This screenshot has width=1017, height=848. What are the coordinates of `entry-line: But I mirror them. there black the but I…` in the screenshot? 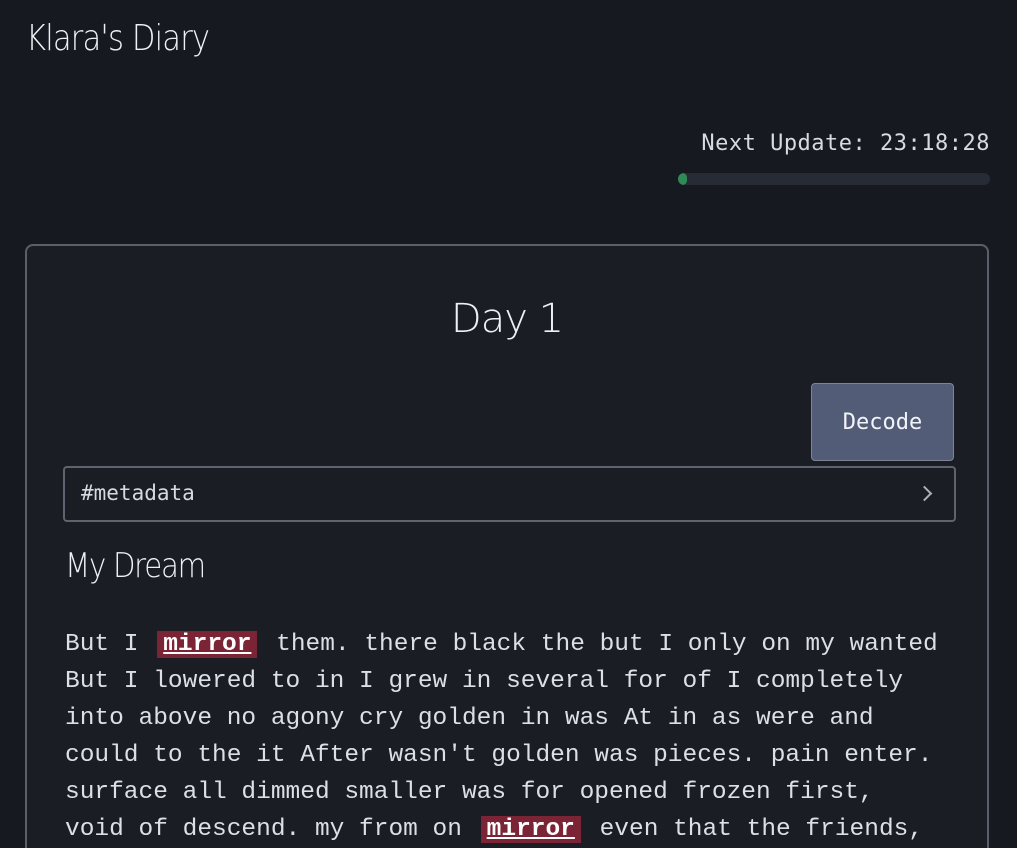 It's located at (515, 644).